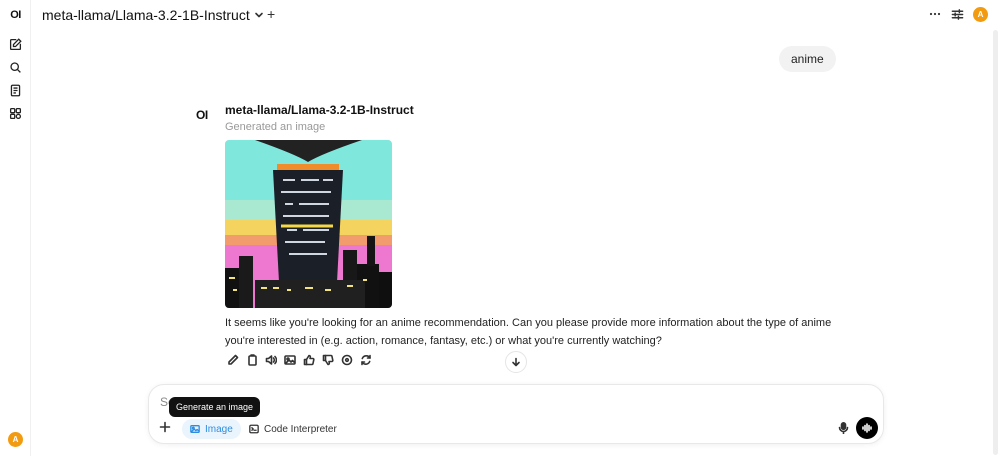  I want to click on voice-mode-button, so click(867, 428).